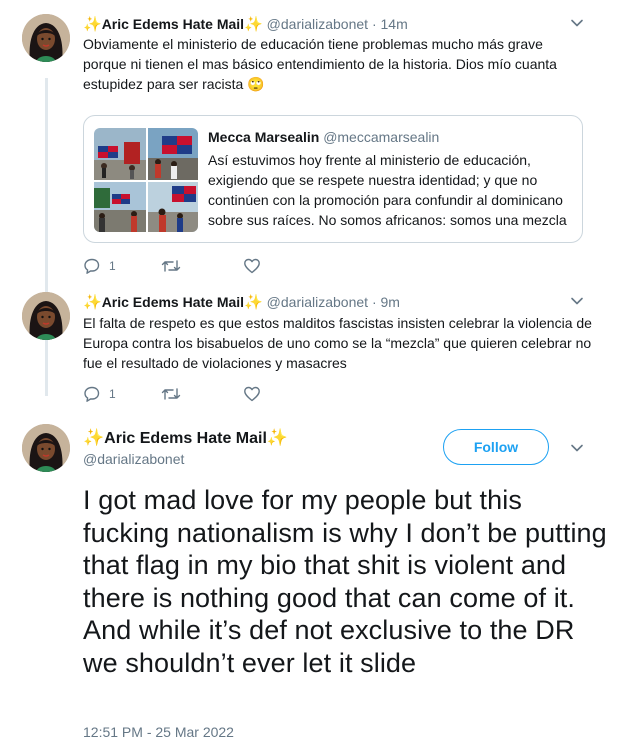 This screenshot has width=636, height=746. I want to click on quoted-media-grid, so click(146, 180).